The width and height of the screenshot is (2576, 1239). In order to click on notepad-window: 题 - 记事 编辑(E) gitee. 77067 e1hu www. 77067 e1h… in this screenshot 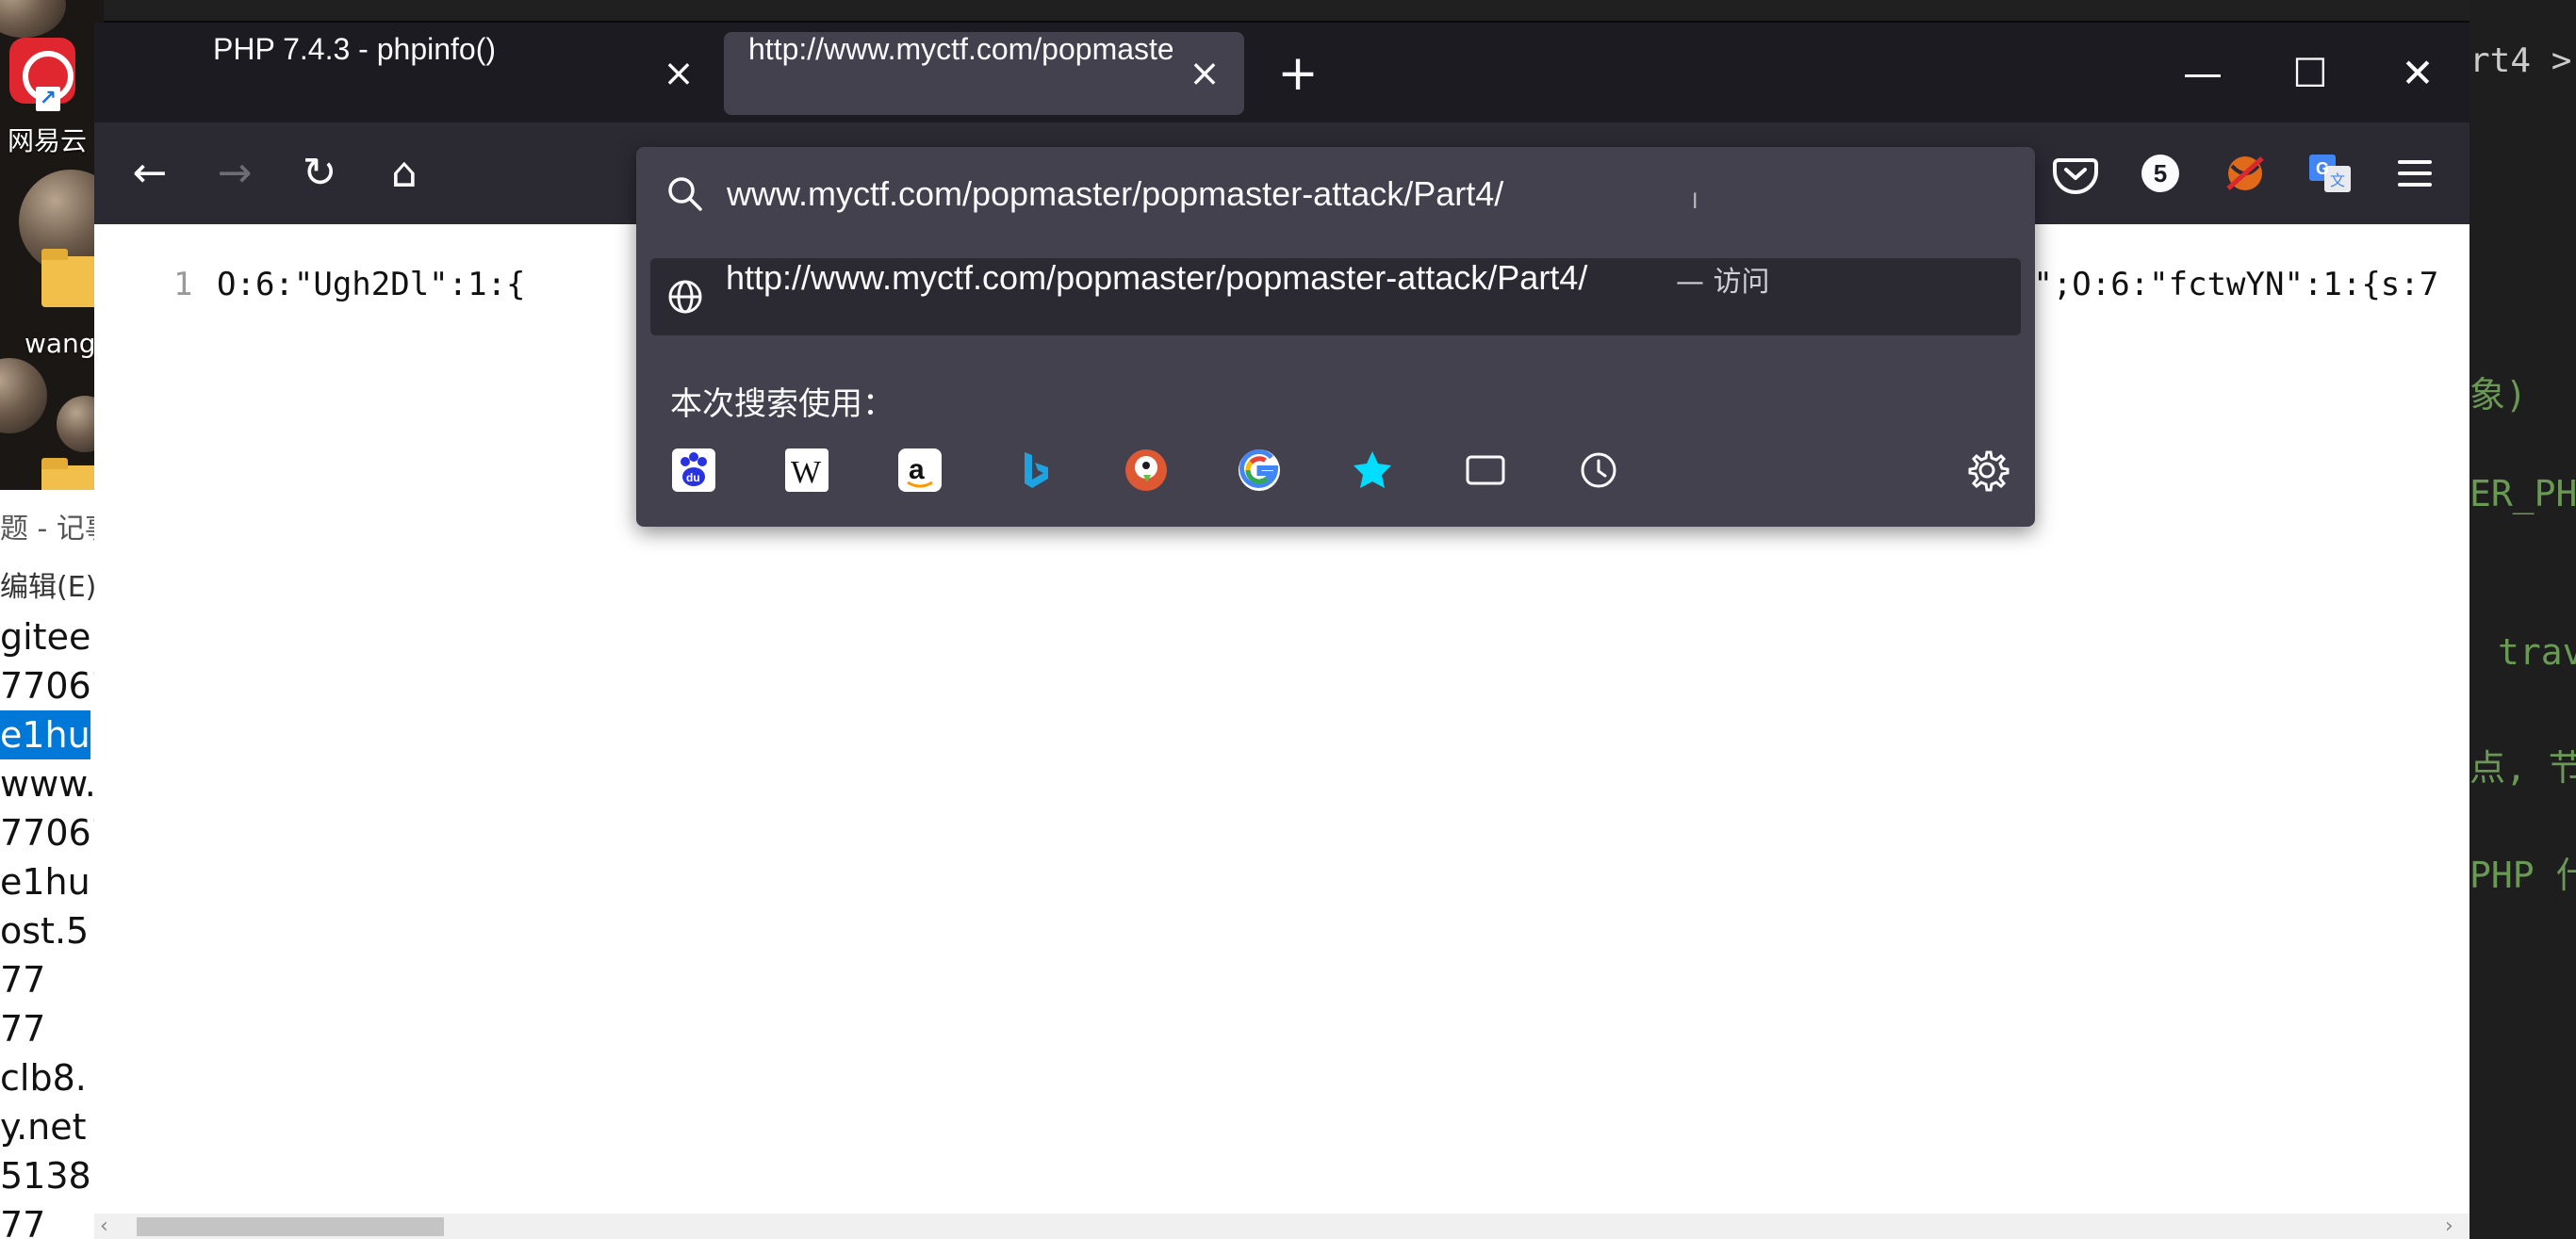, I will do `click(52, 864)`.